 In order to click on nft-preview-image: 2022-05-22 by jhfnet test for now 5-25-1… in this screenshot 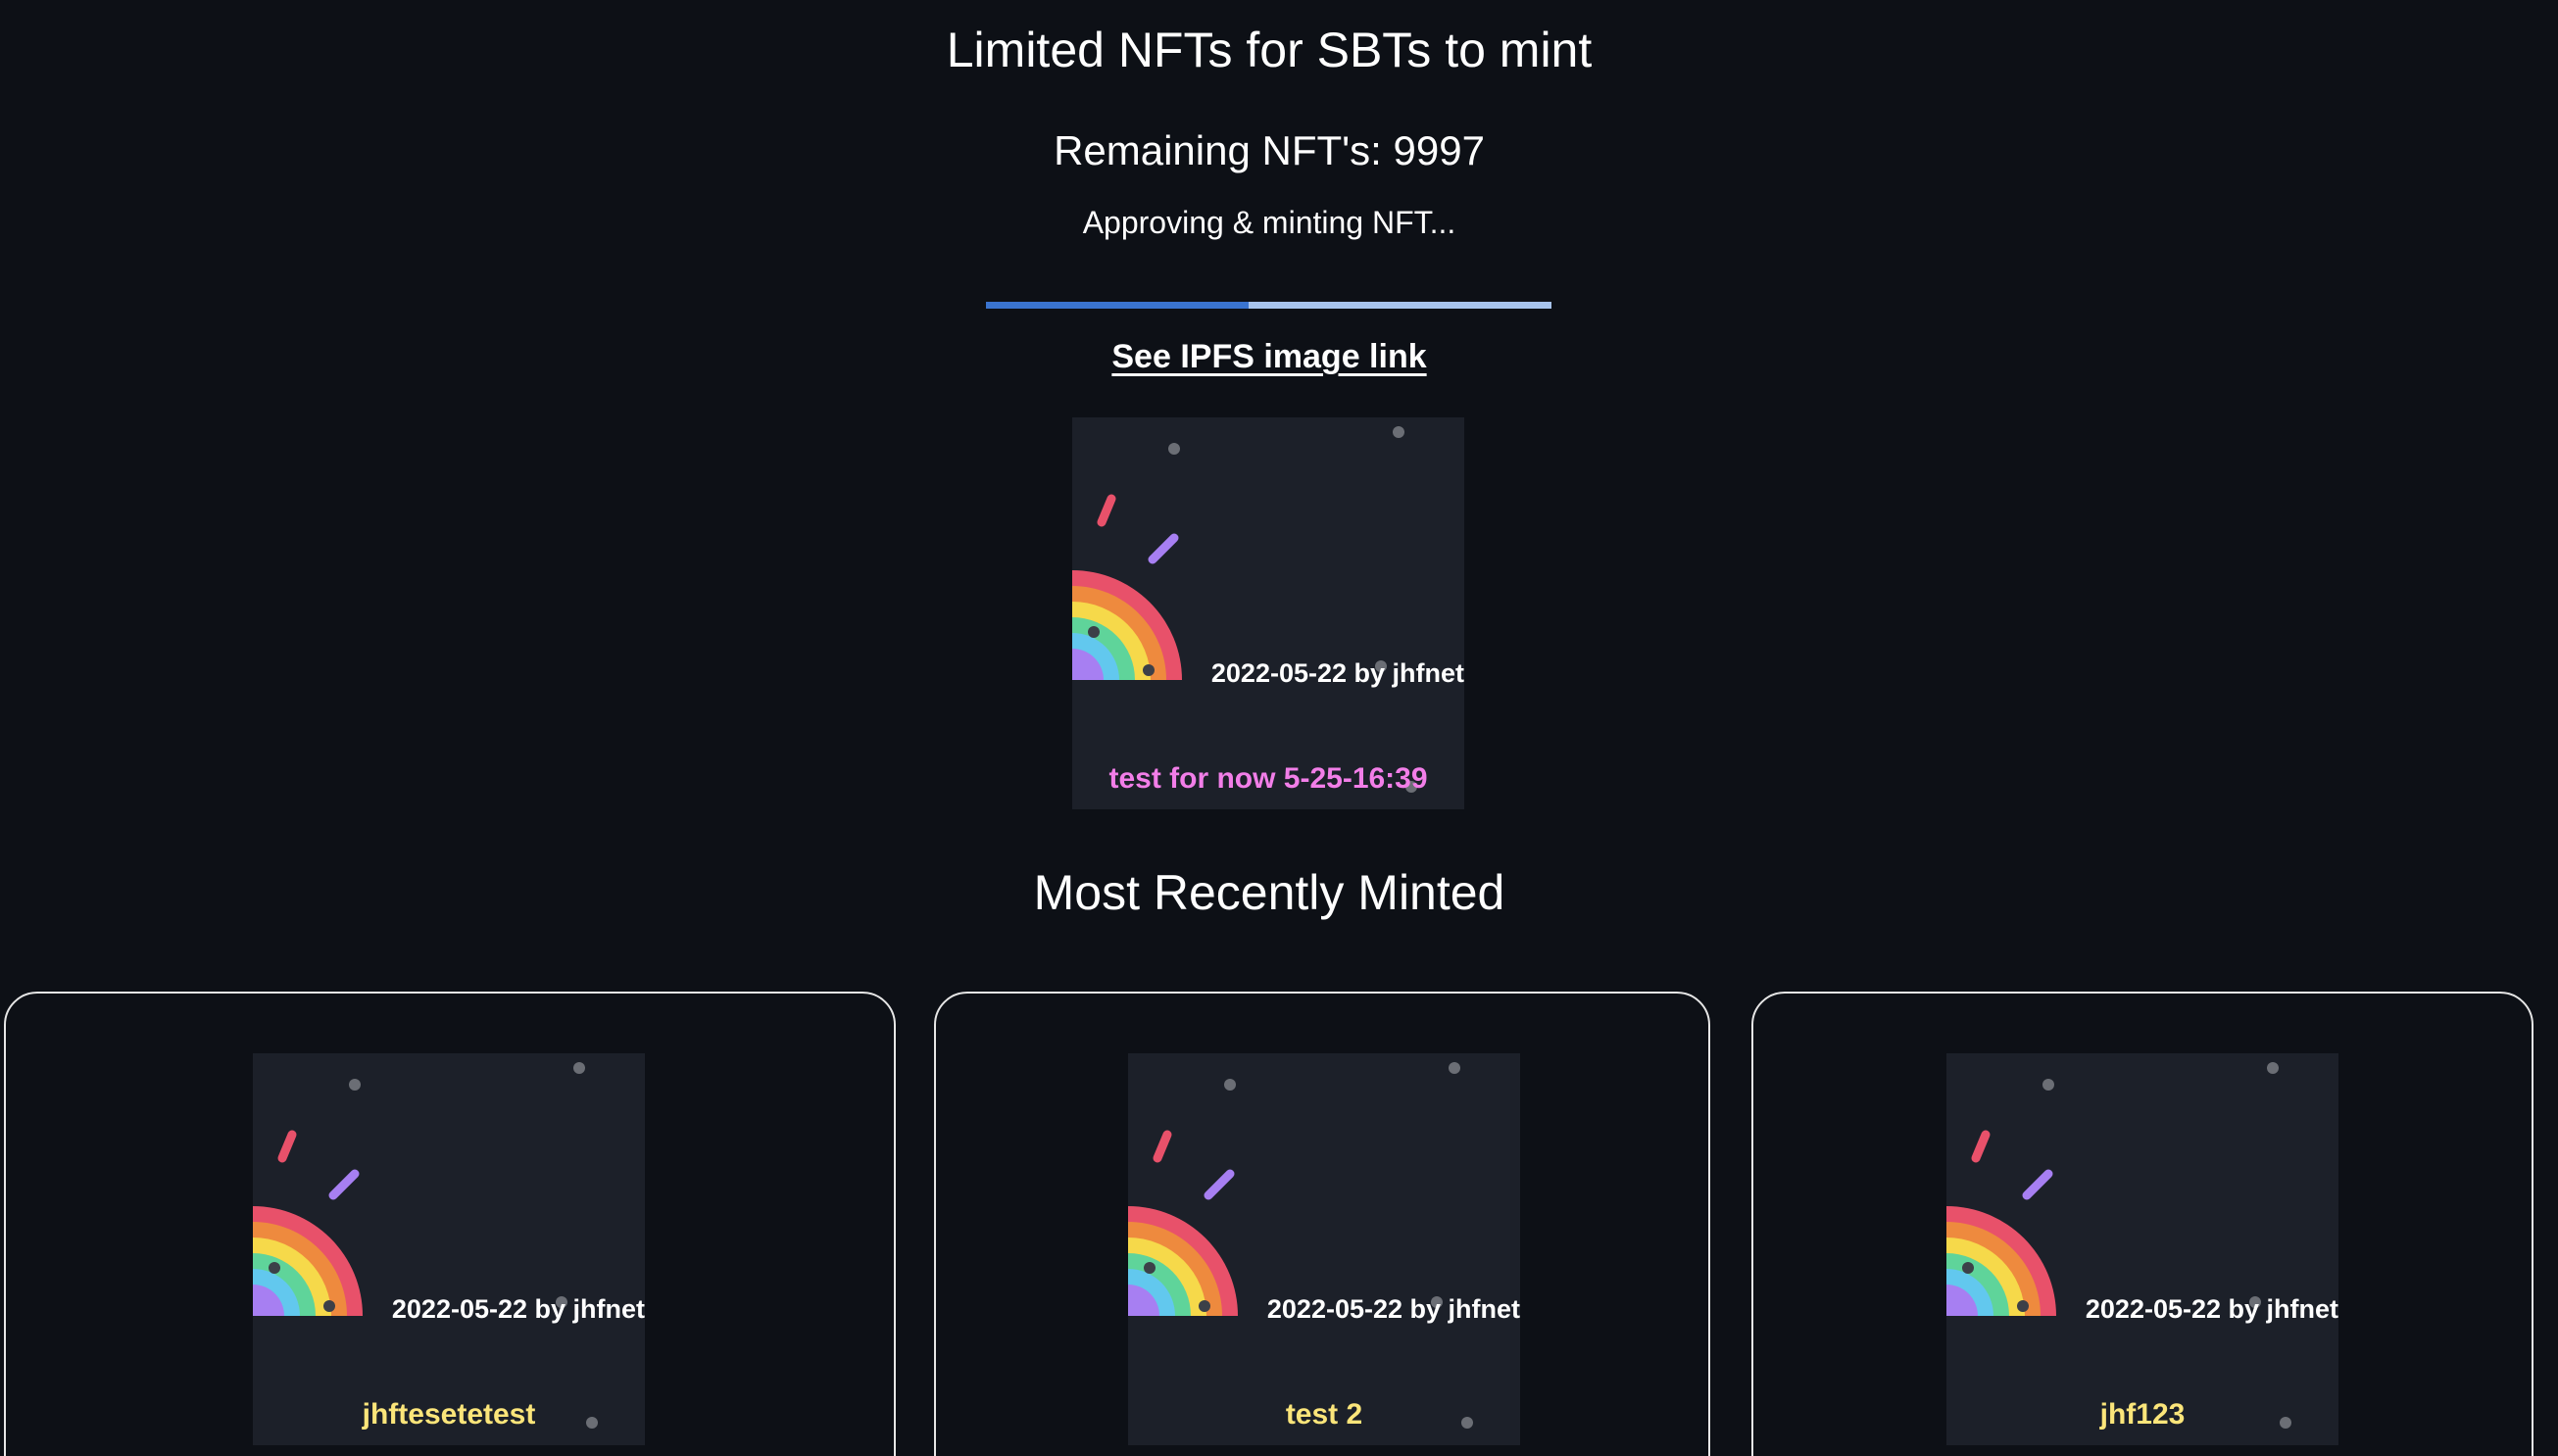, I will do `click(1268, 613)`.